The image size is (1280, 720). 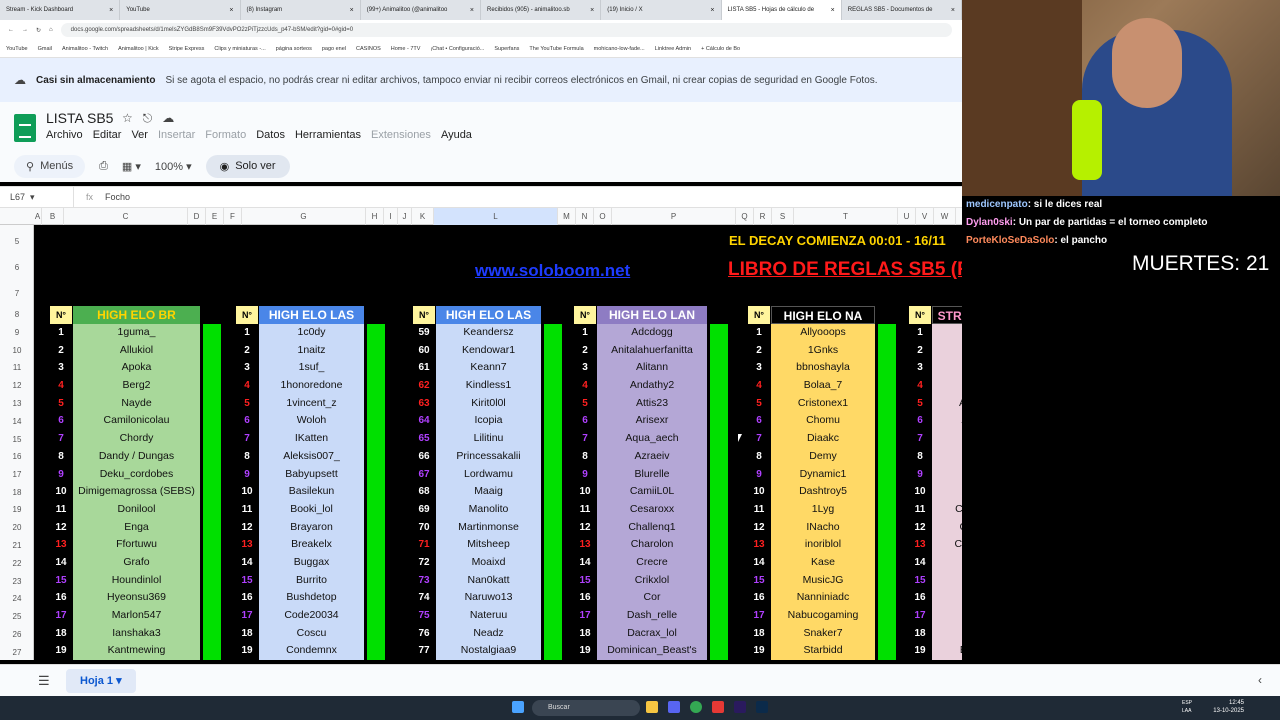 I want to click on taskbar-clock: 12:45 13-10-2025, so click(x=1228, y=707).